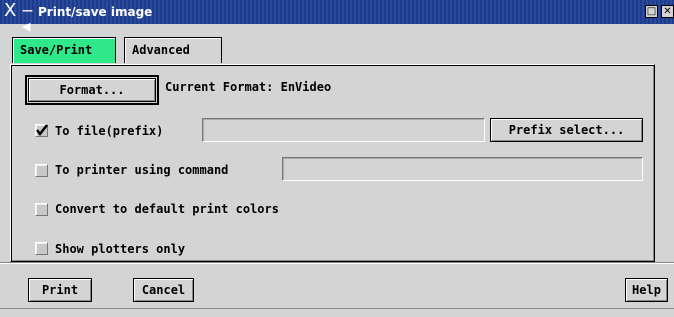  I want to click on print-button-label: Print, so click(60, 290).